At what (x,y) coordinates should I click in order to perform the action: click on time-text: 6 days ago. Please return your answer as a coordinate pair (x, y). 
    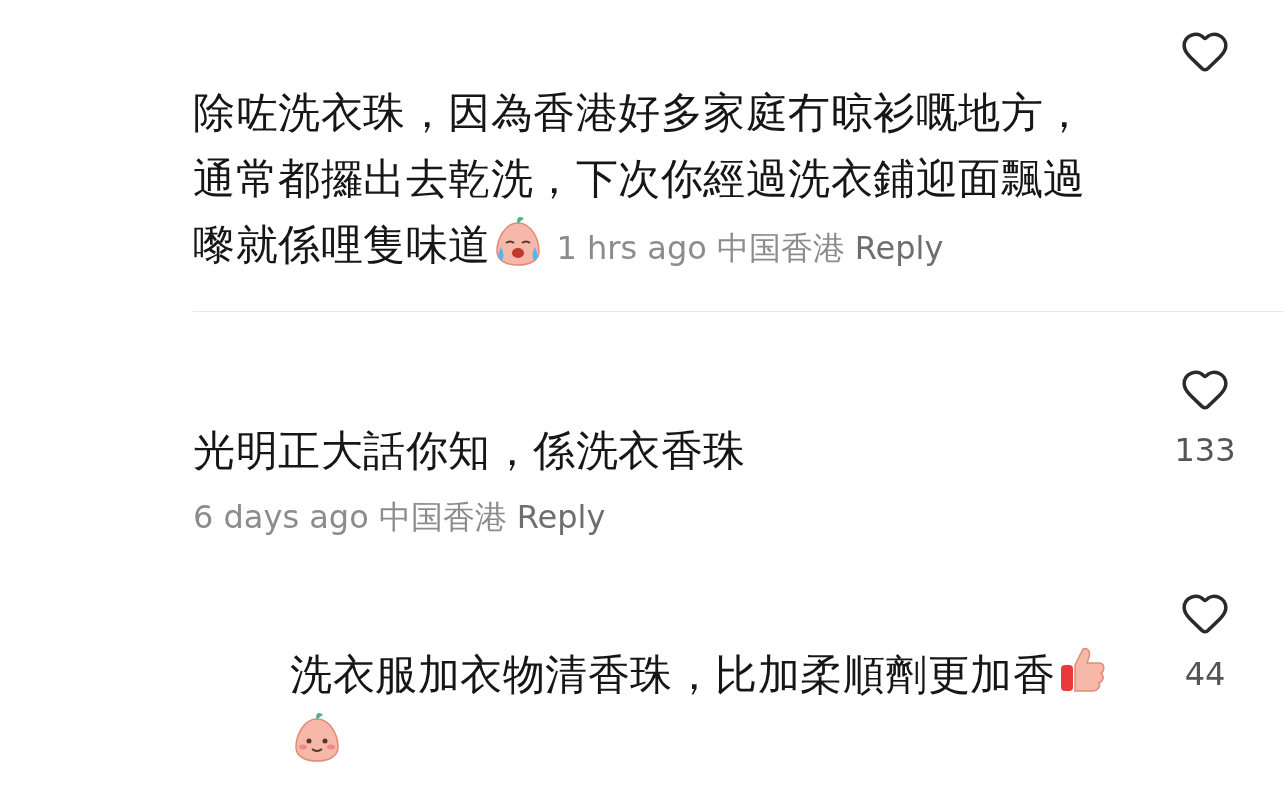
    Looking at the image, I should click on (281, 517).